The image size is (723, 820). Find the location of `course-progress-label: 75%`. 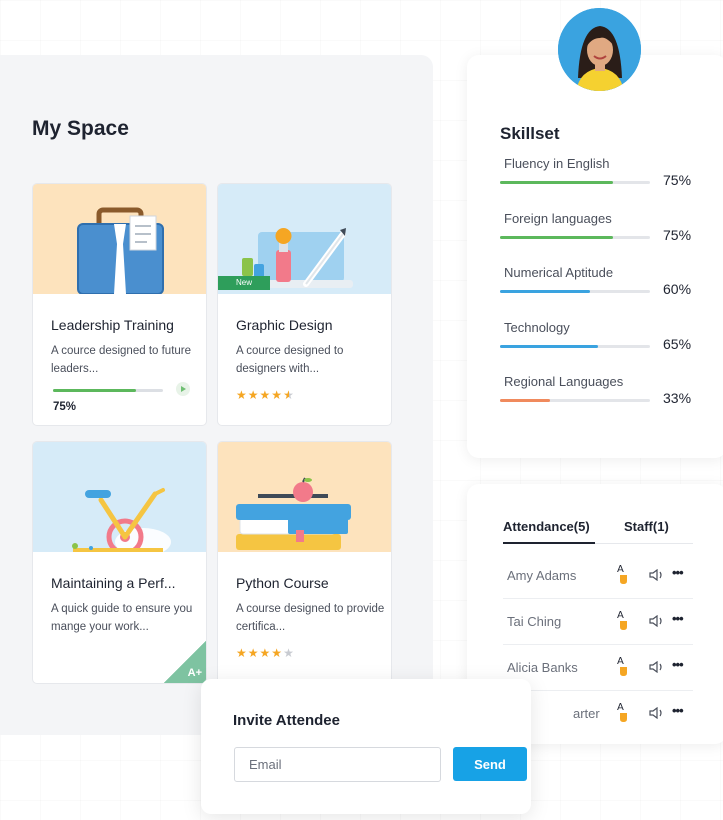

course-progress-label: 75% is located at coordinates (65, 407).